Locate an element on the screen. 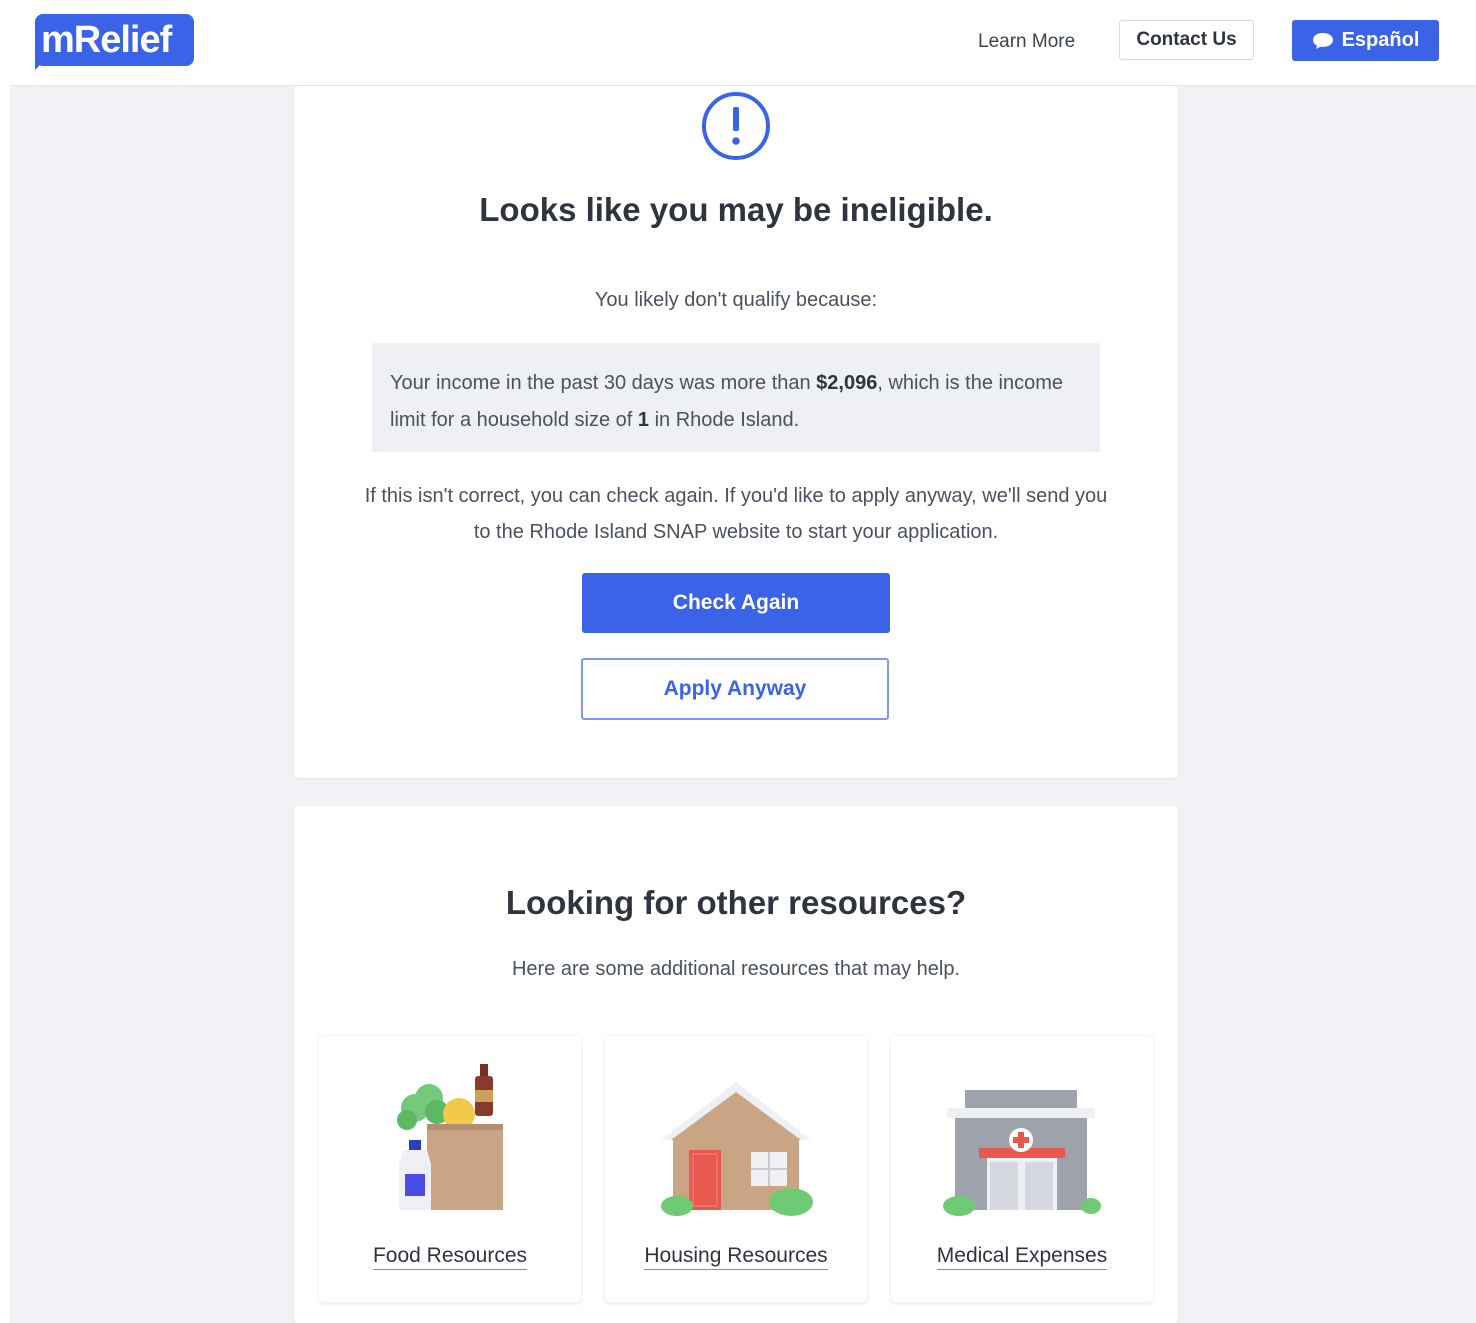 Image resolution: width=1476 pixels, height=1323 pixels. housing-resources-card: Housing Resources is located at coordinates (736, 1169).